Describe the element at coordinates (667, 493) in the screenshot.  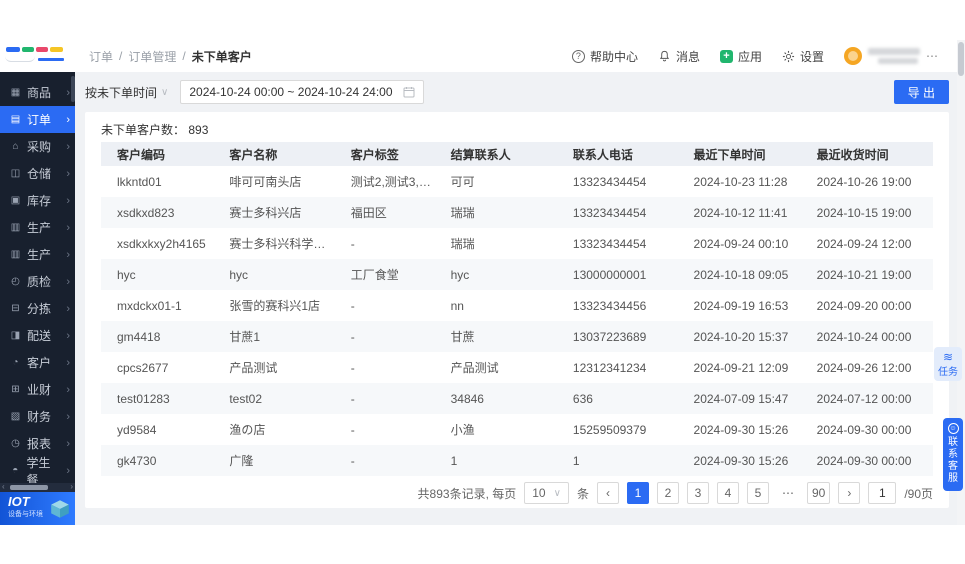
I see `page-button-2: 2` at that location.